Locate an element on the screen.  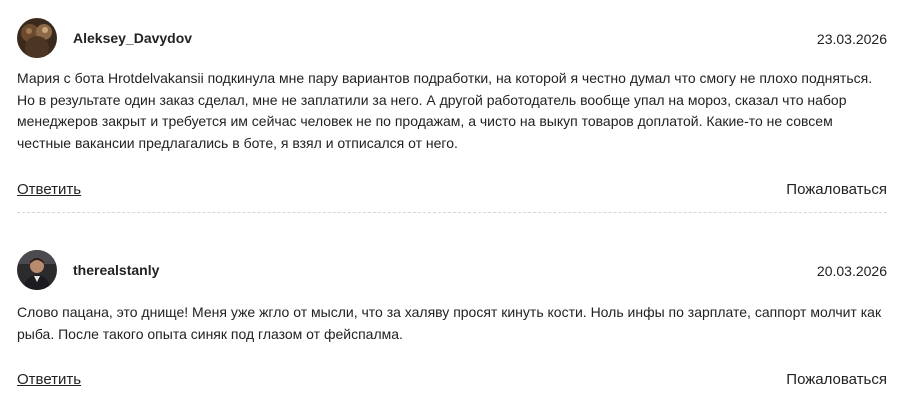
comment-date: 20.03.2026 is located at coordinates (851, 271).